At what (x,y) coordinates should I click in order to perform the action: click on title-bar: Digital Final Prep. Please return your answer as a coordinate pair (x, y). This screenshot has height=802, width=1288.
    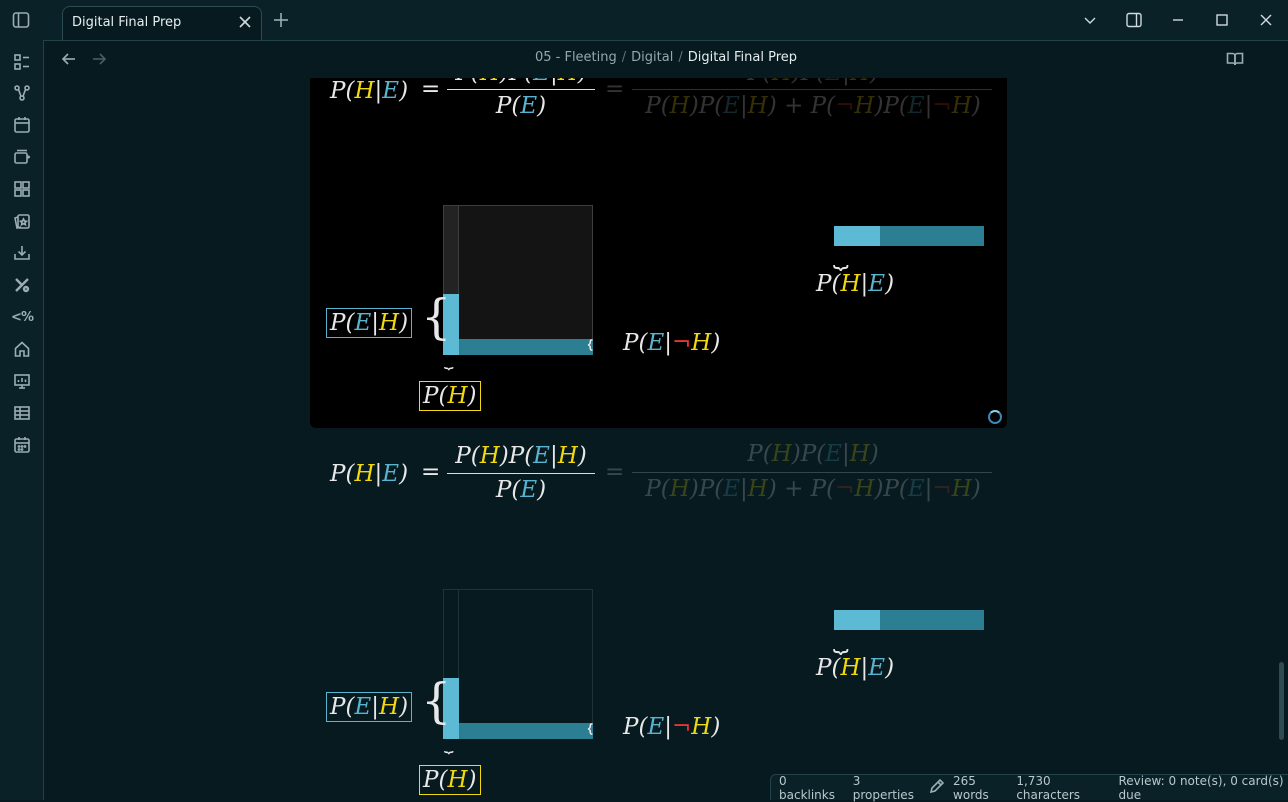
    Looking at the image, I should click on (644, 20).